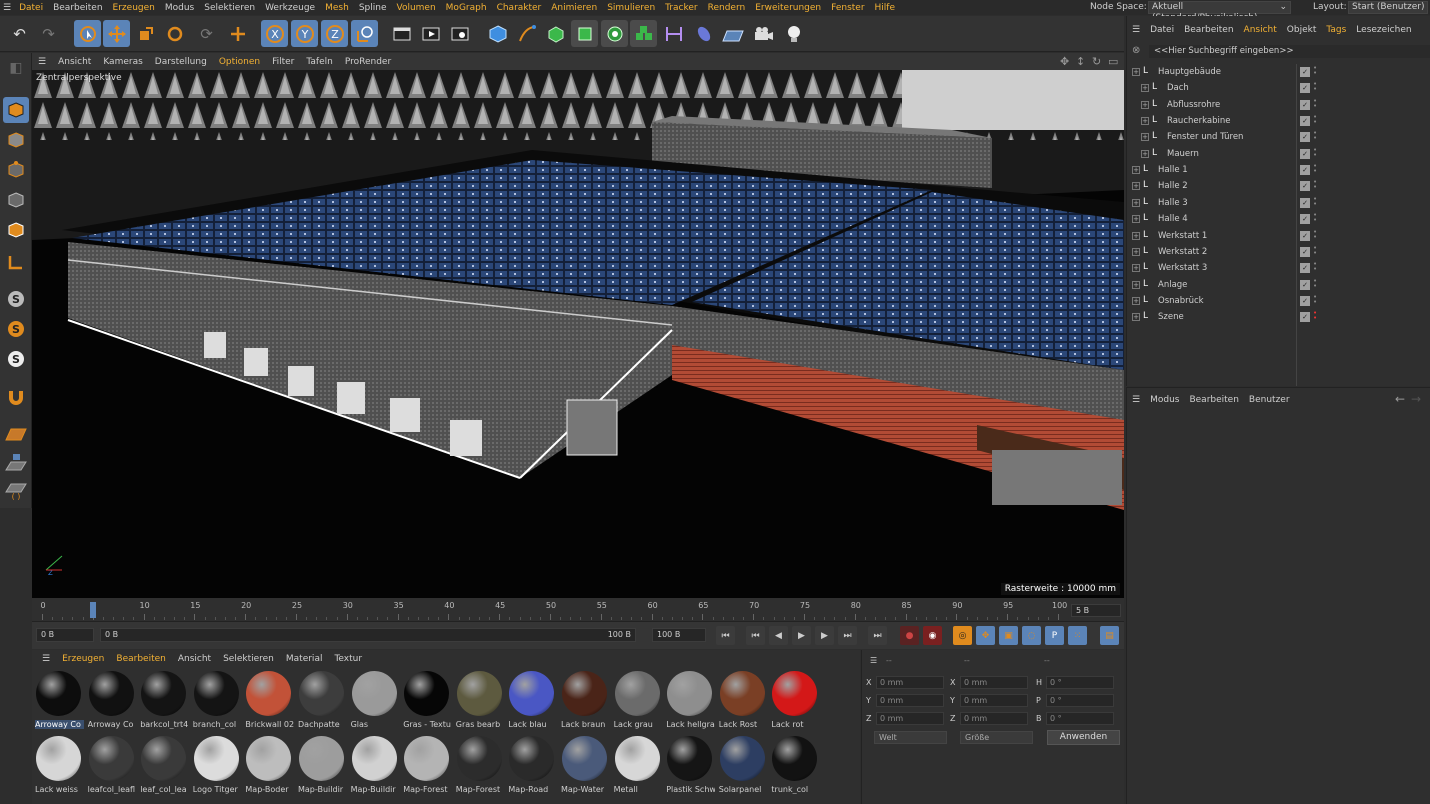  I want to click on preview-range-slider: 0 B 100 B, so click(368, 635).